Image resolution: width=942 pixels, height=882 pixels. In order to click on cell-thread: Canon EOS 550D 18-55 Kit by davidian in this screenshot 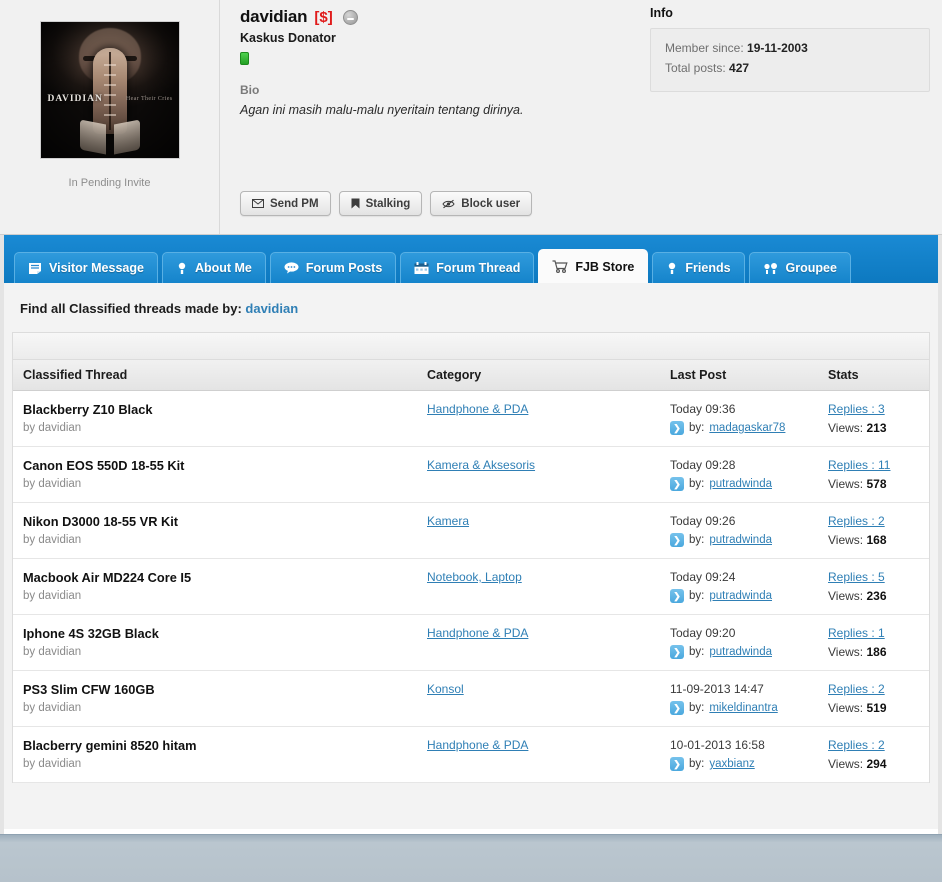, I will do `click(215, 474)`.